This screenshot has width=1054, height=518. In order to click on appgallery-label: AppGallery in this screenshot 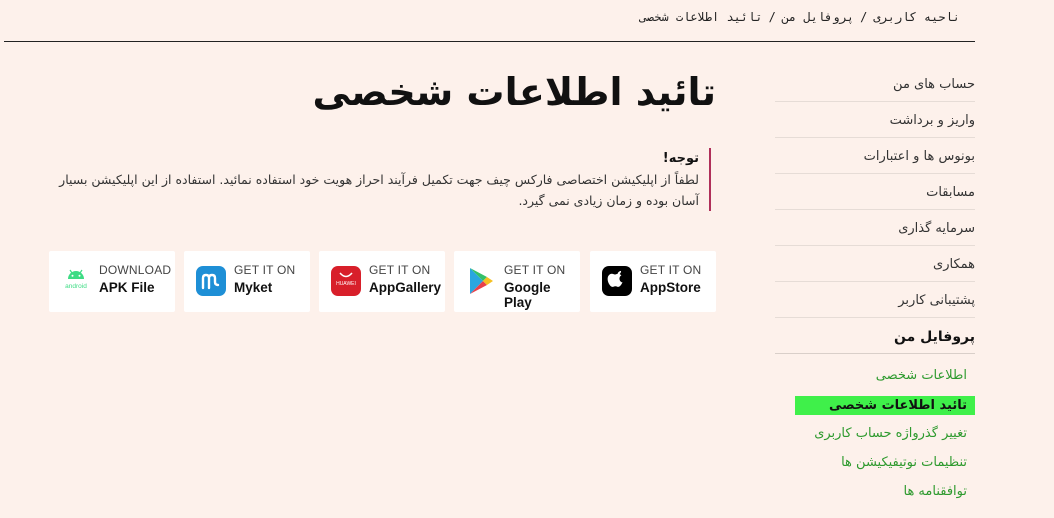, I will do `click(405, 287)`.